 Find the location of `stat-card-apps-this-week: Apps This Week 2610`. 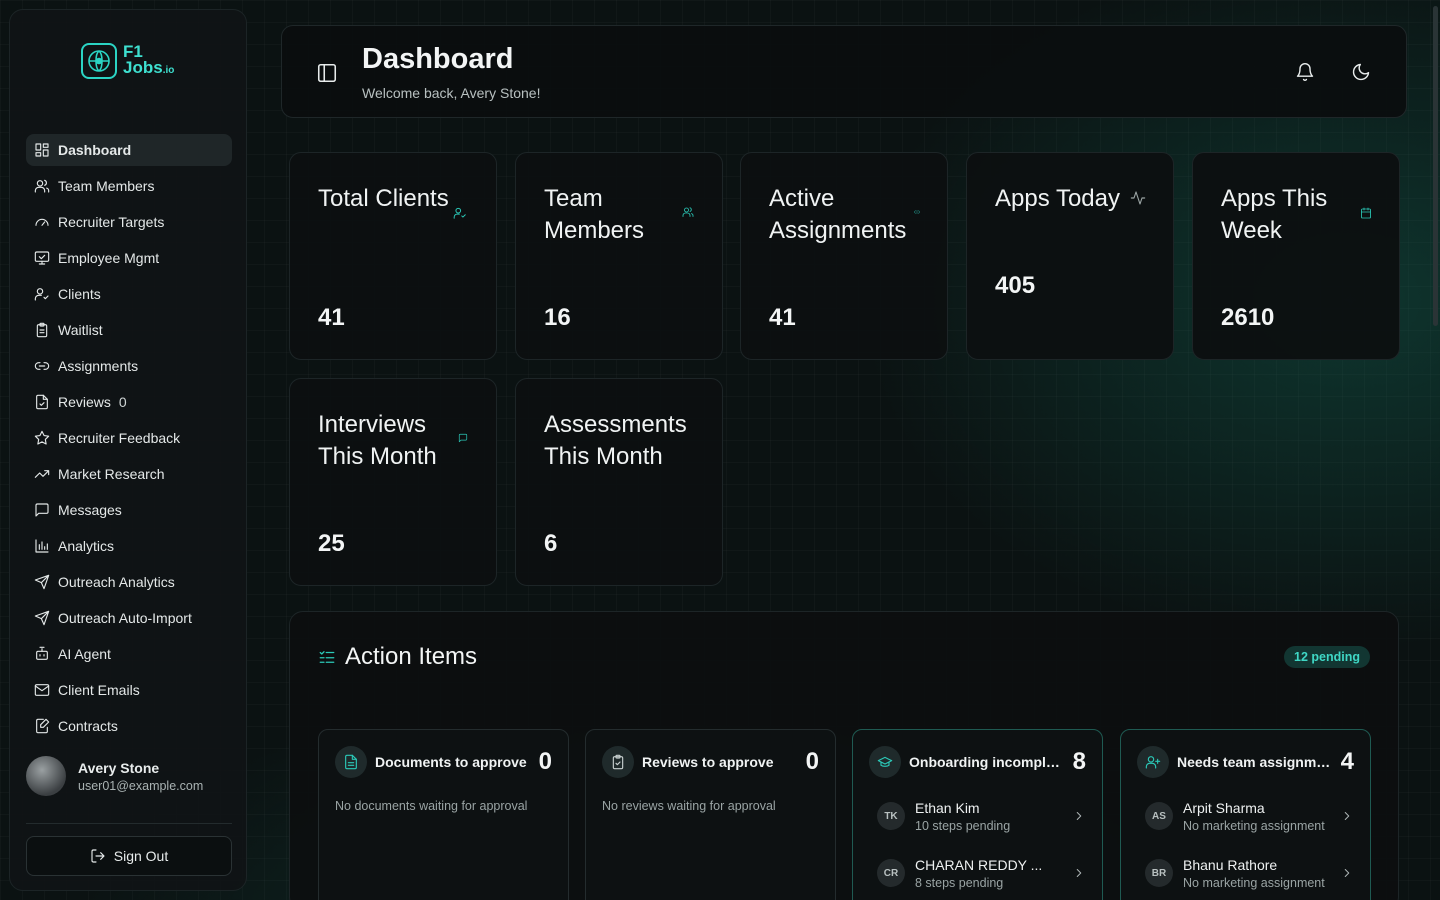

stat-card-apps-this-week: Apps This Week 2610 is located at coordinates (1296, 256).